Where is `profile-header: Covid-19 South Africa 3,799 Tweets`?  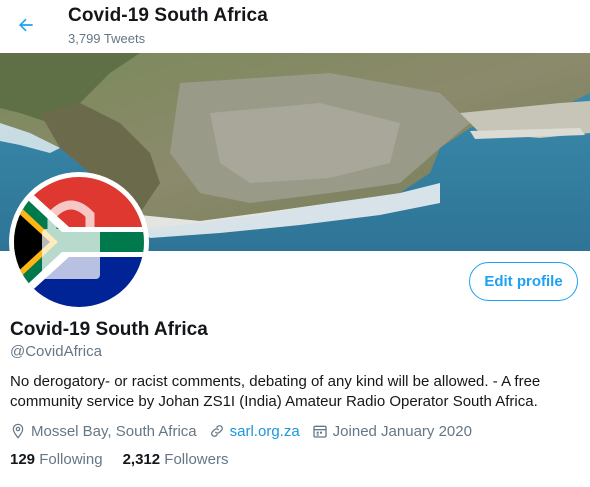
profile-header: Covid-19 South Africa 3,799 Tweets is located at coordinates (295, 26).